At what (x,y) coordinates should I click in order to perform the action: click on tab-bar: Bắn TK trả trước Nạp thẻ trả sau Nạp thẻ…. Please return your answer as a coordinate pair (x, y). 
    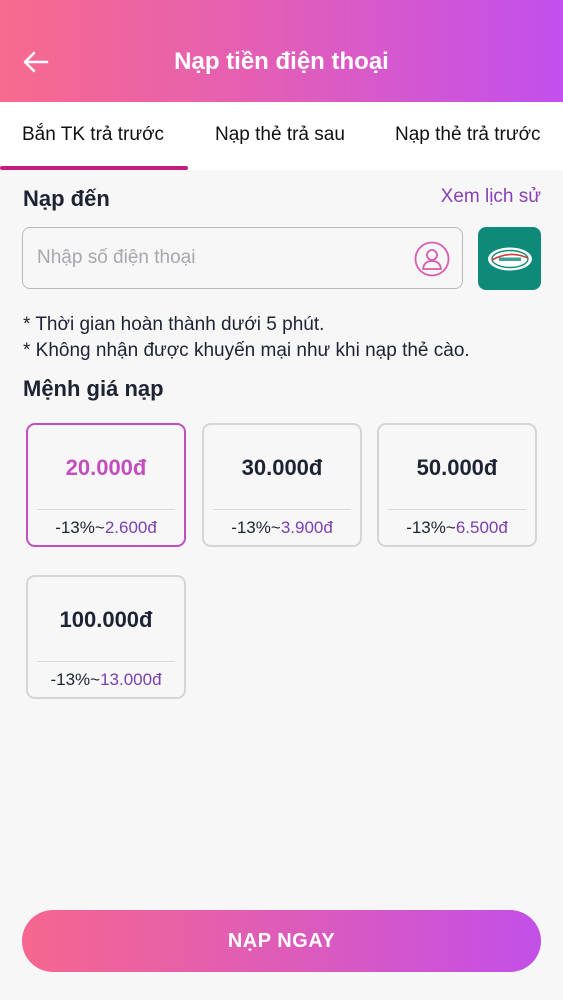
    Looking at the image, I should click on (281, 136).